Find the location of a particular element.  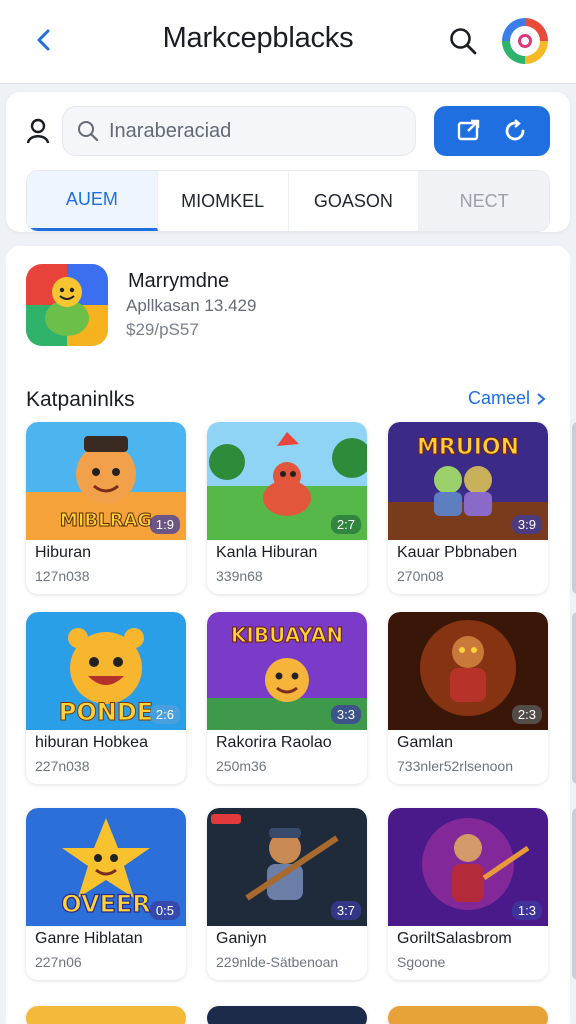

app-card: OVEER 0:5 Ganre Hiblatan 227n06 is located at coordinates (106, 894).